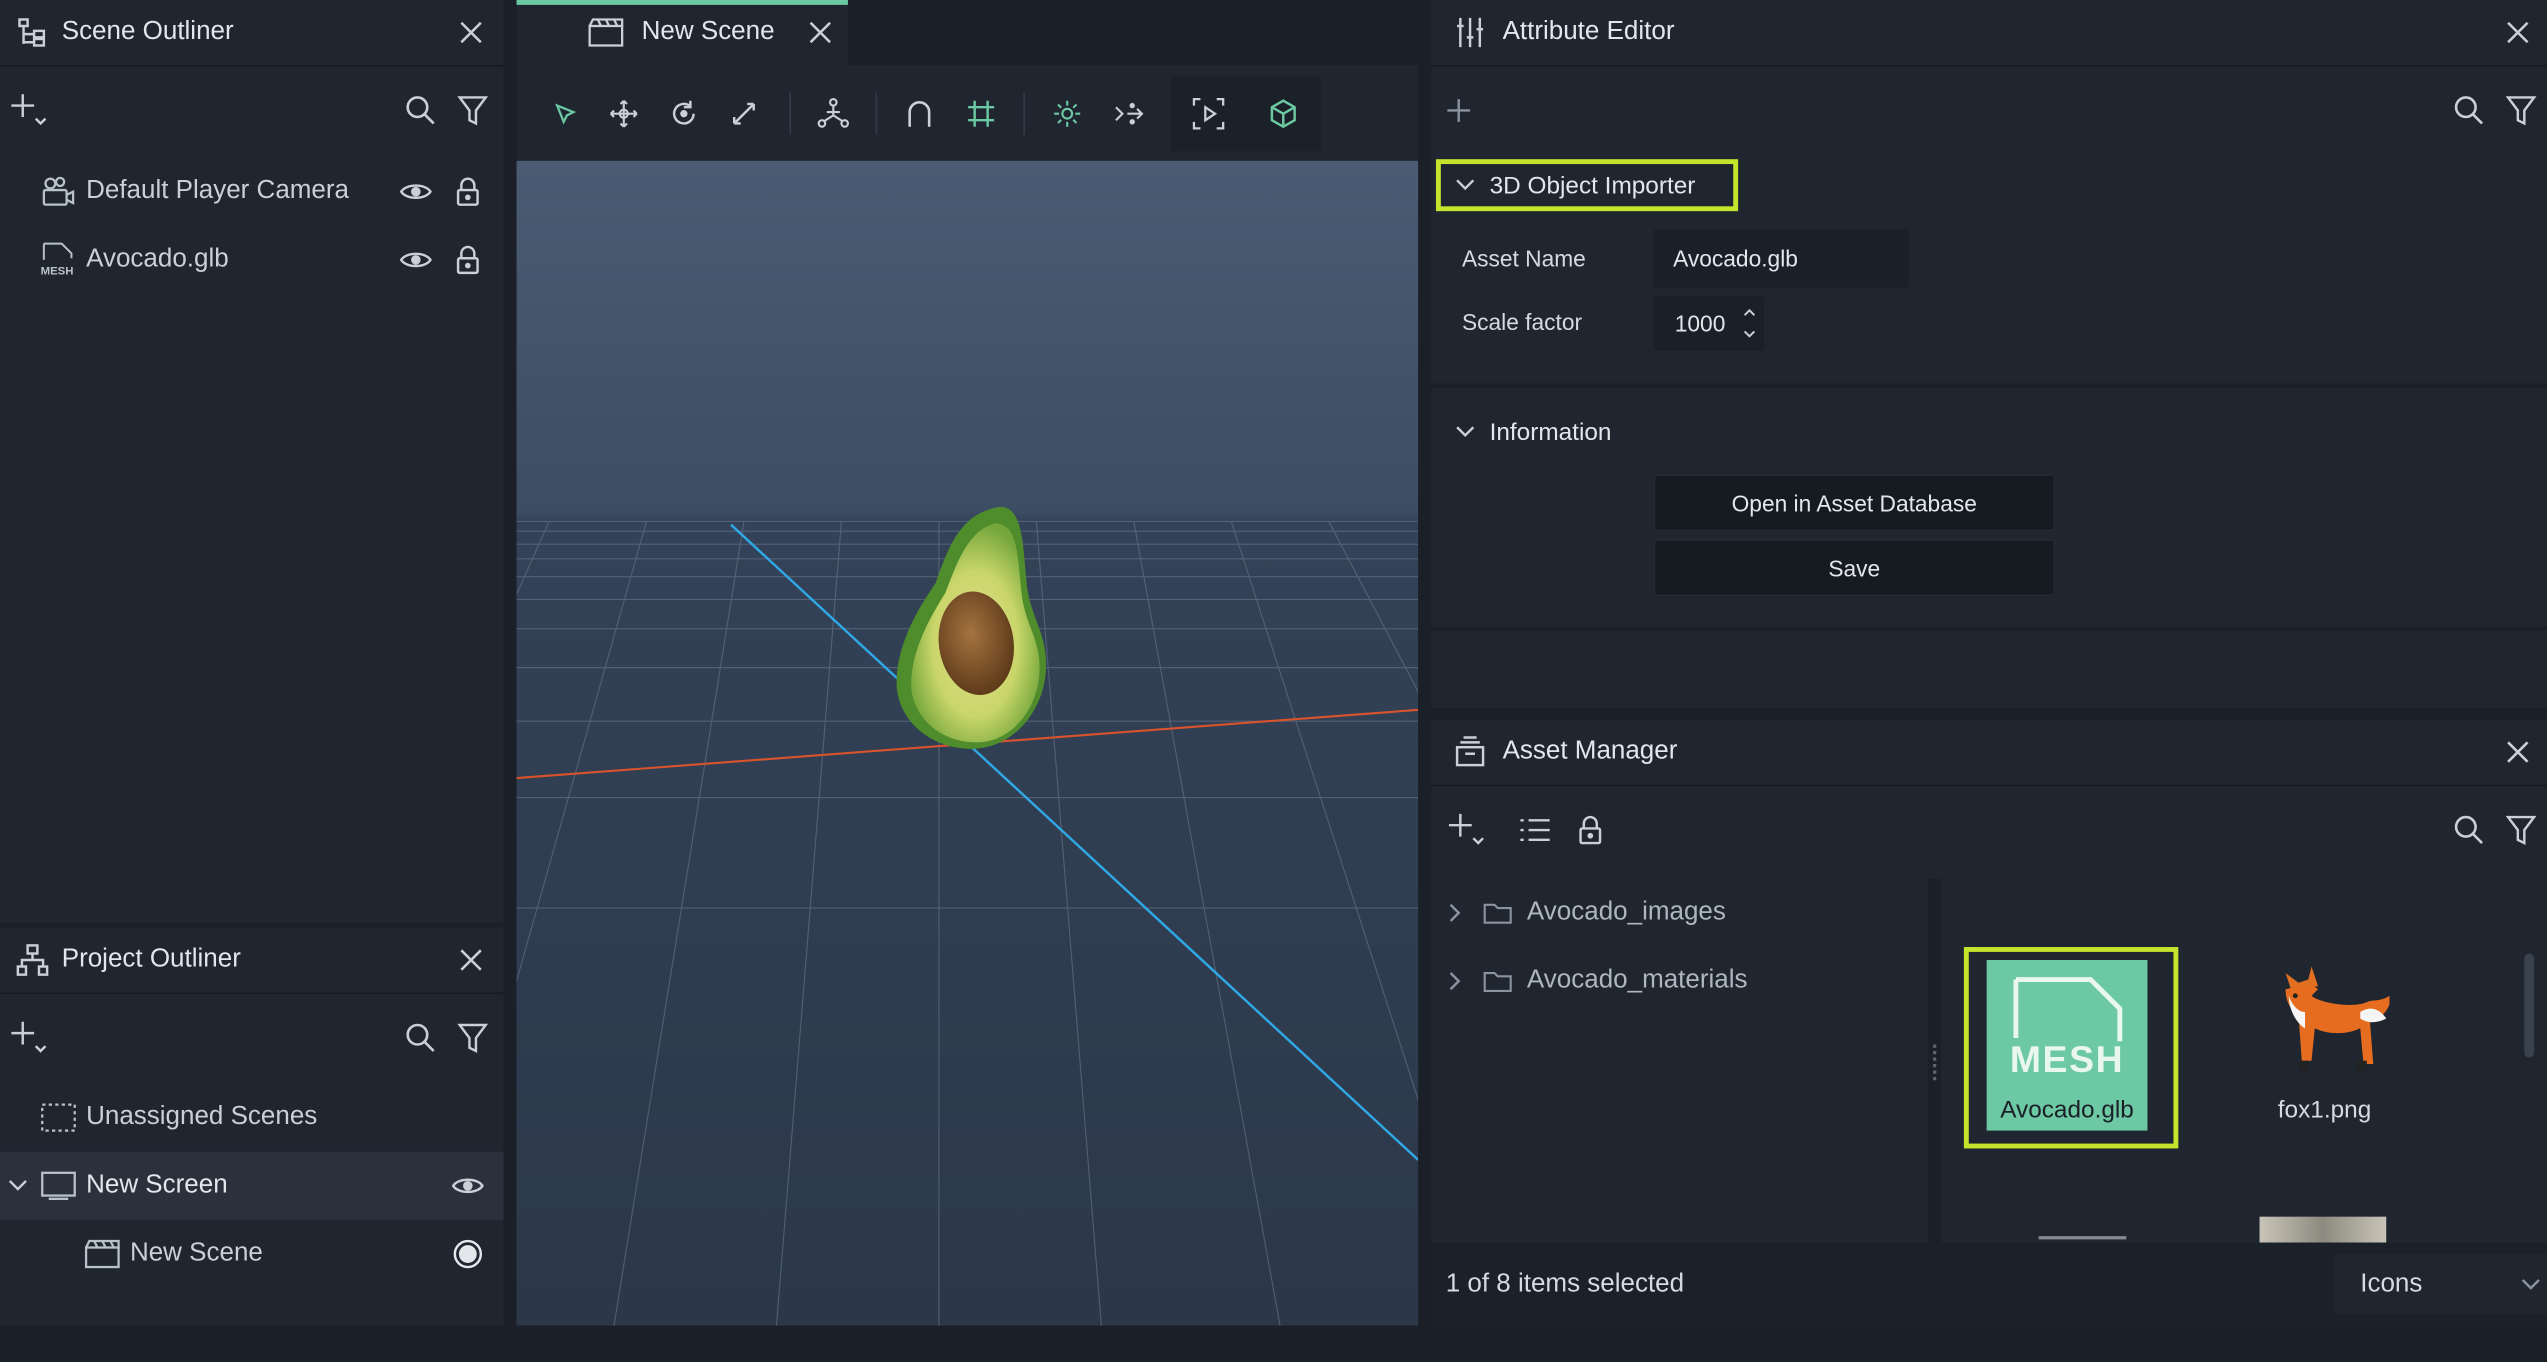  What do you see at coordinates (1709, 323) in the screenshot?
I see `scale-factor-stepper: 1000` at bounding box center [1709, 323].